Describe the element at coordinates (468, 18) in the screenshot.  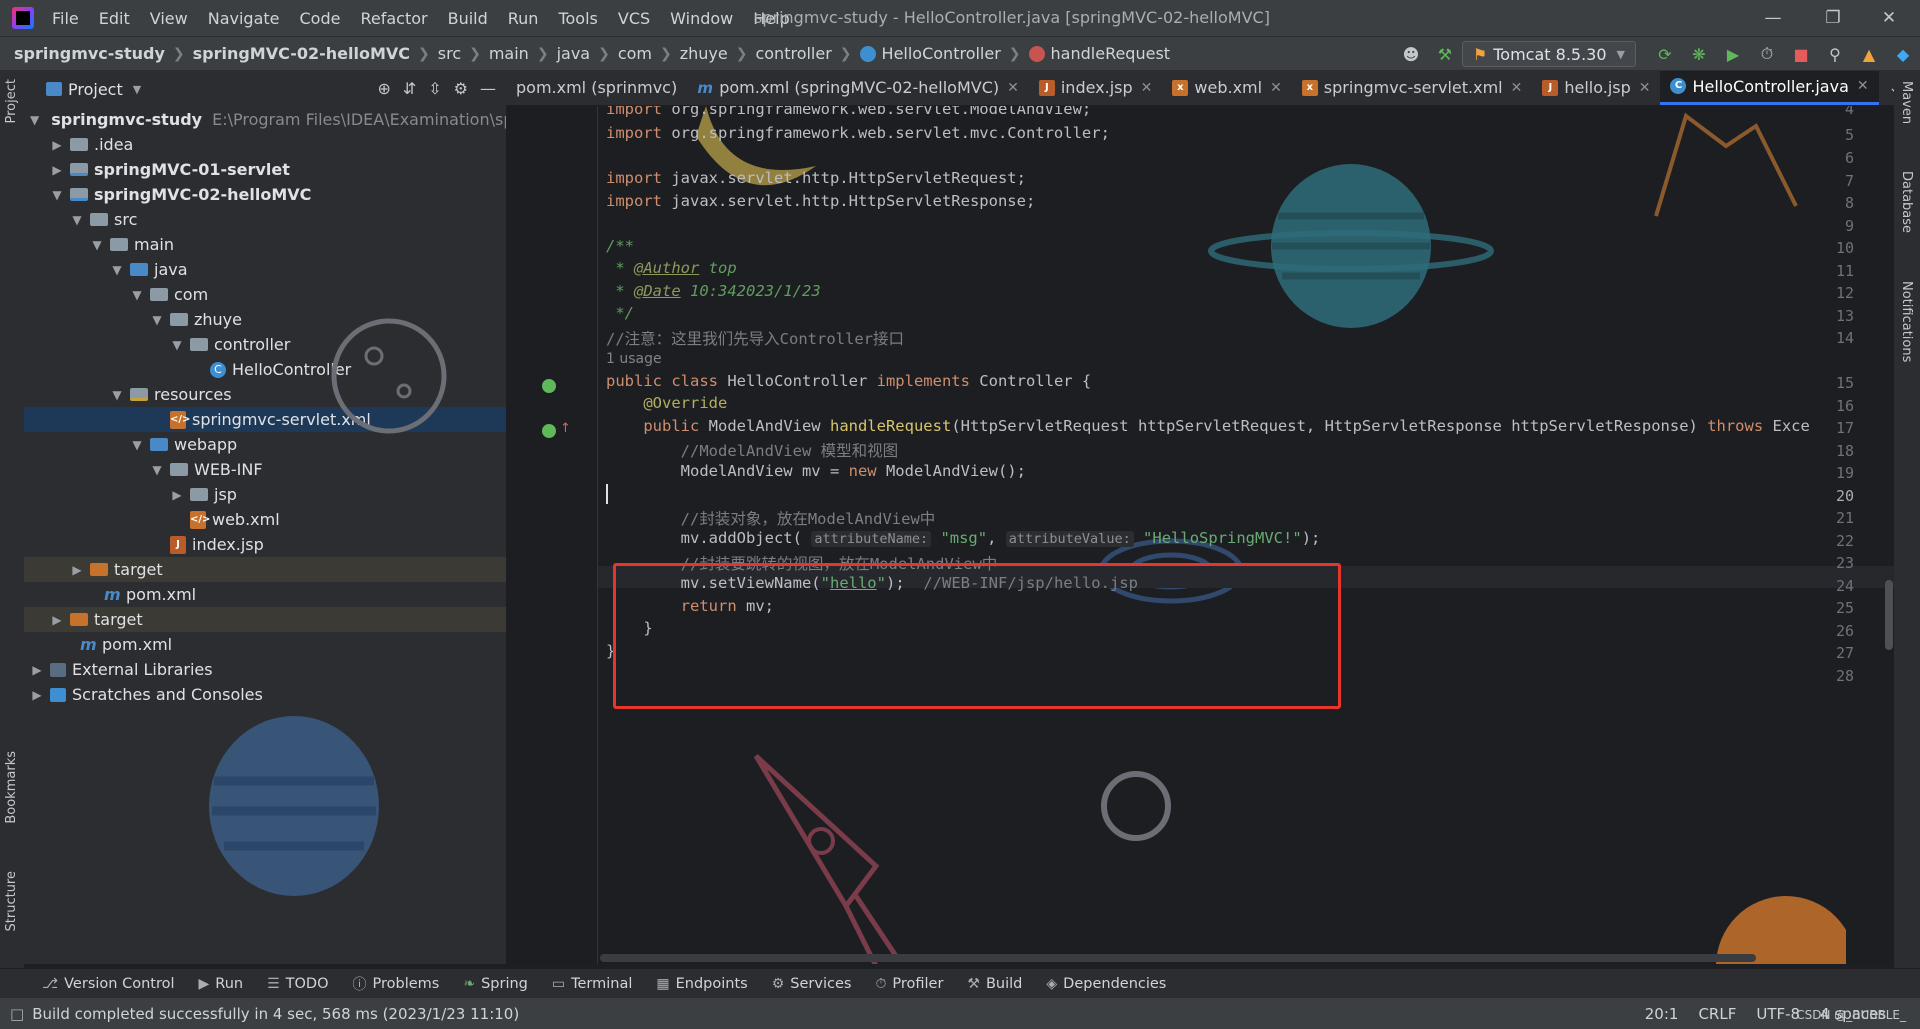
I see `menu-build: Build` at that location.